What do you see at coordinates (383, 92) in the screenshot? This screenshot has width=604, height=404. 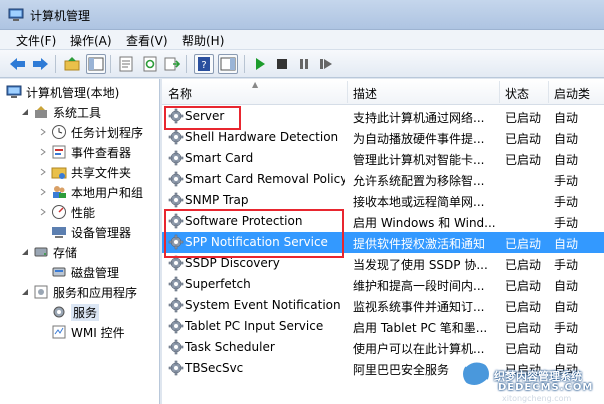 I see `list-header: 名称 ▲ 描述 状态 启动类` at bounding box center [383, 92].